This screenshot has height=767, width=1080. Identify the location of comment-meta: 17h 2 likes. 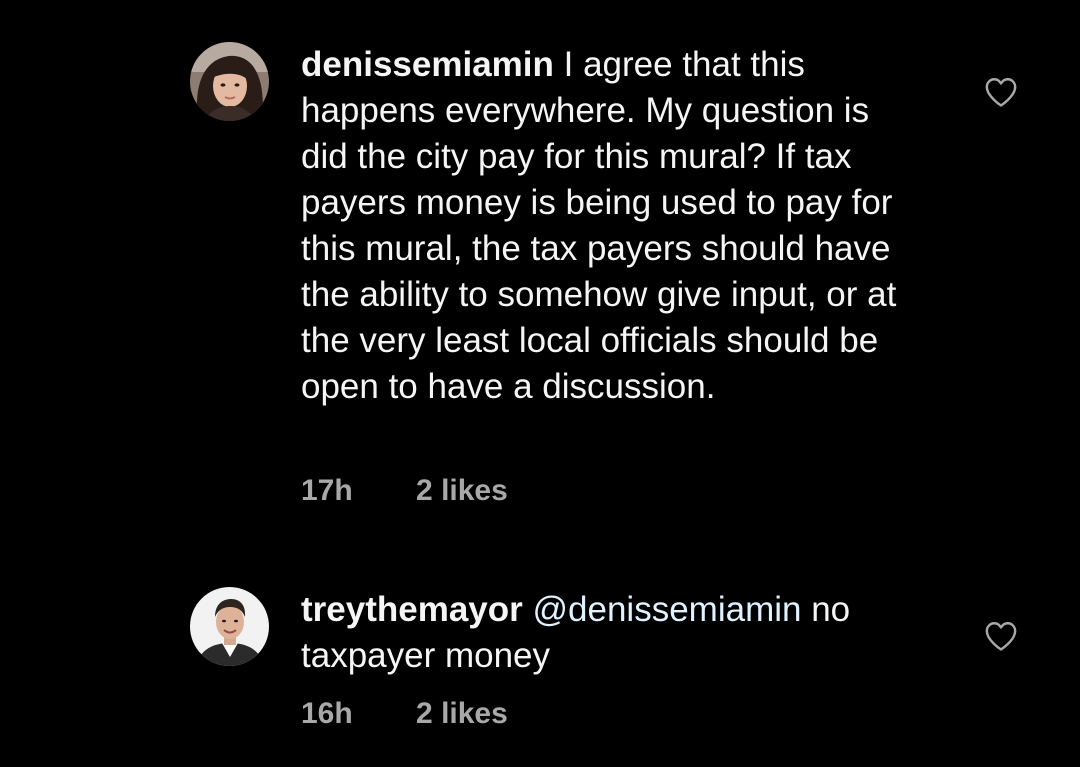
(404, 491).